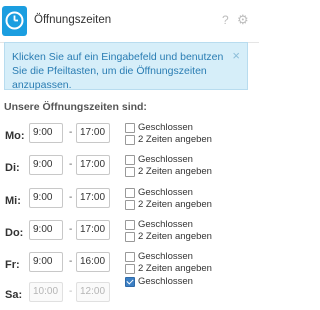 This screenshot has height=310, width=320. I want to click on gear-icon: ⚙, so click(243, 20).